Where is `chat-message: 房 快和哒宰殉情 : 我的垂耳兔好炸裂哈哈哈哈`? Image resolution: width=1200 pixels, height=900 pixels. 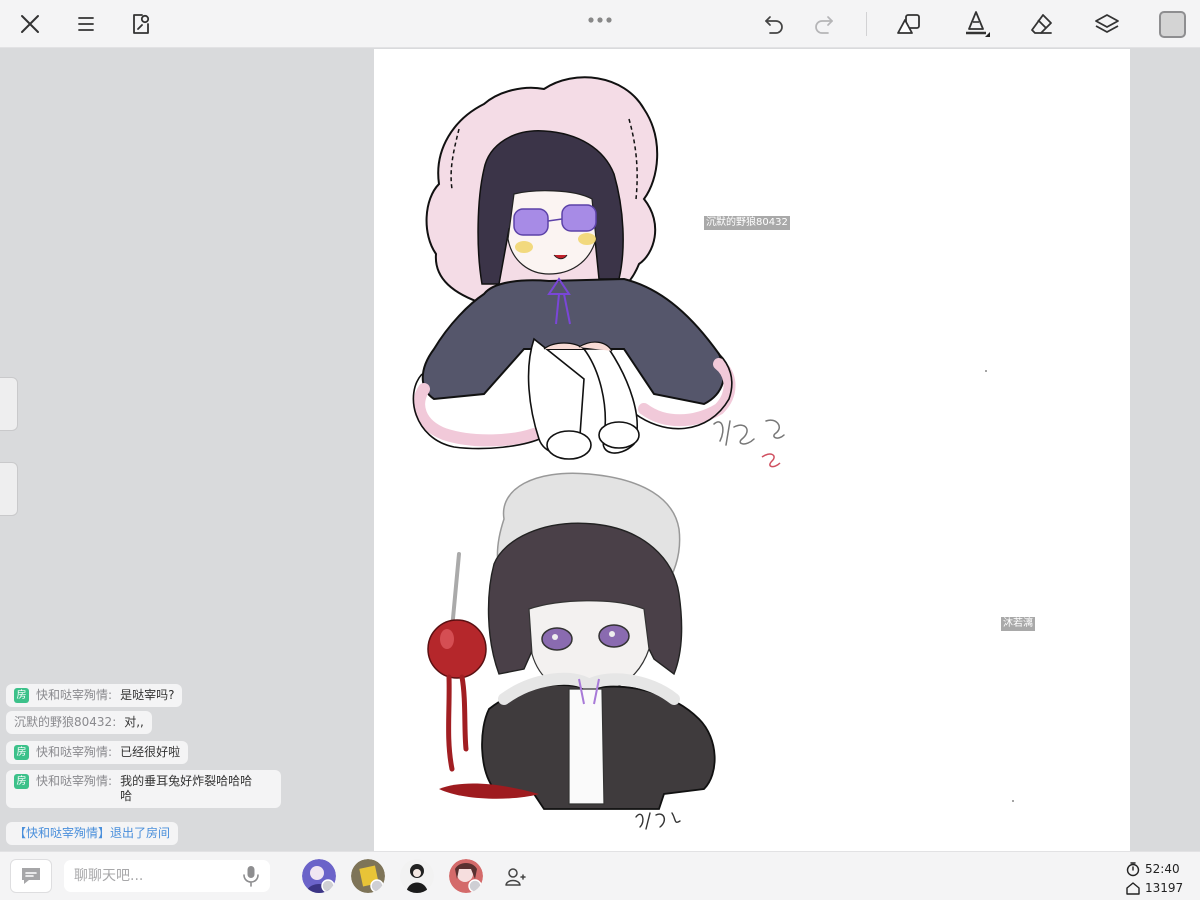 chat-message: 房 快和哒宰殉情 : 我的垂耳兔好炸裂哈哈哈哈 is located at coordinates (143, 789).